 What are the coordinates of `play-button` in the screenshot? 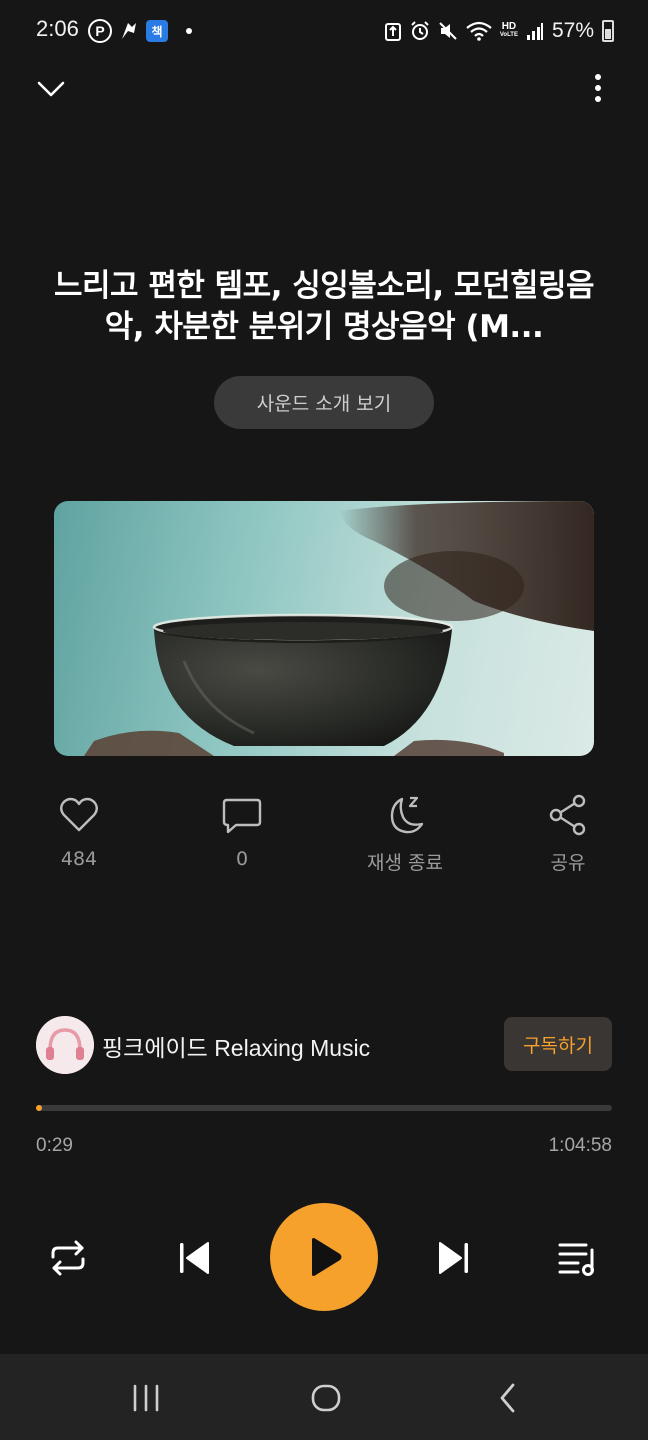 It's located at (324, 1257).